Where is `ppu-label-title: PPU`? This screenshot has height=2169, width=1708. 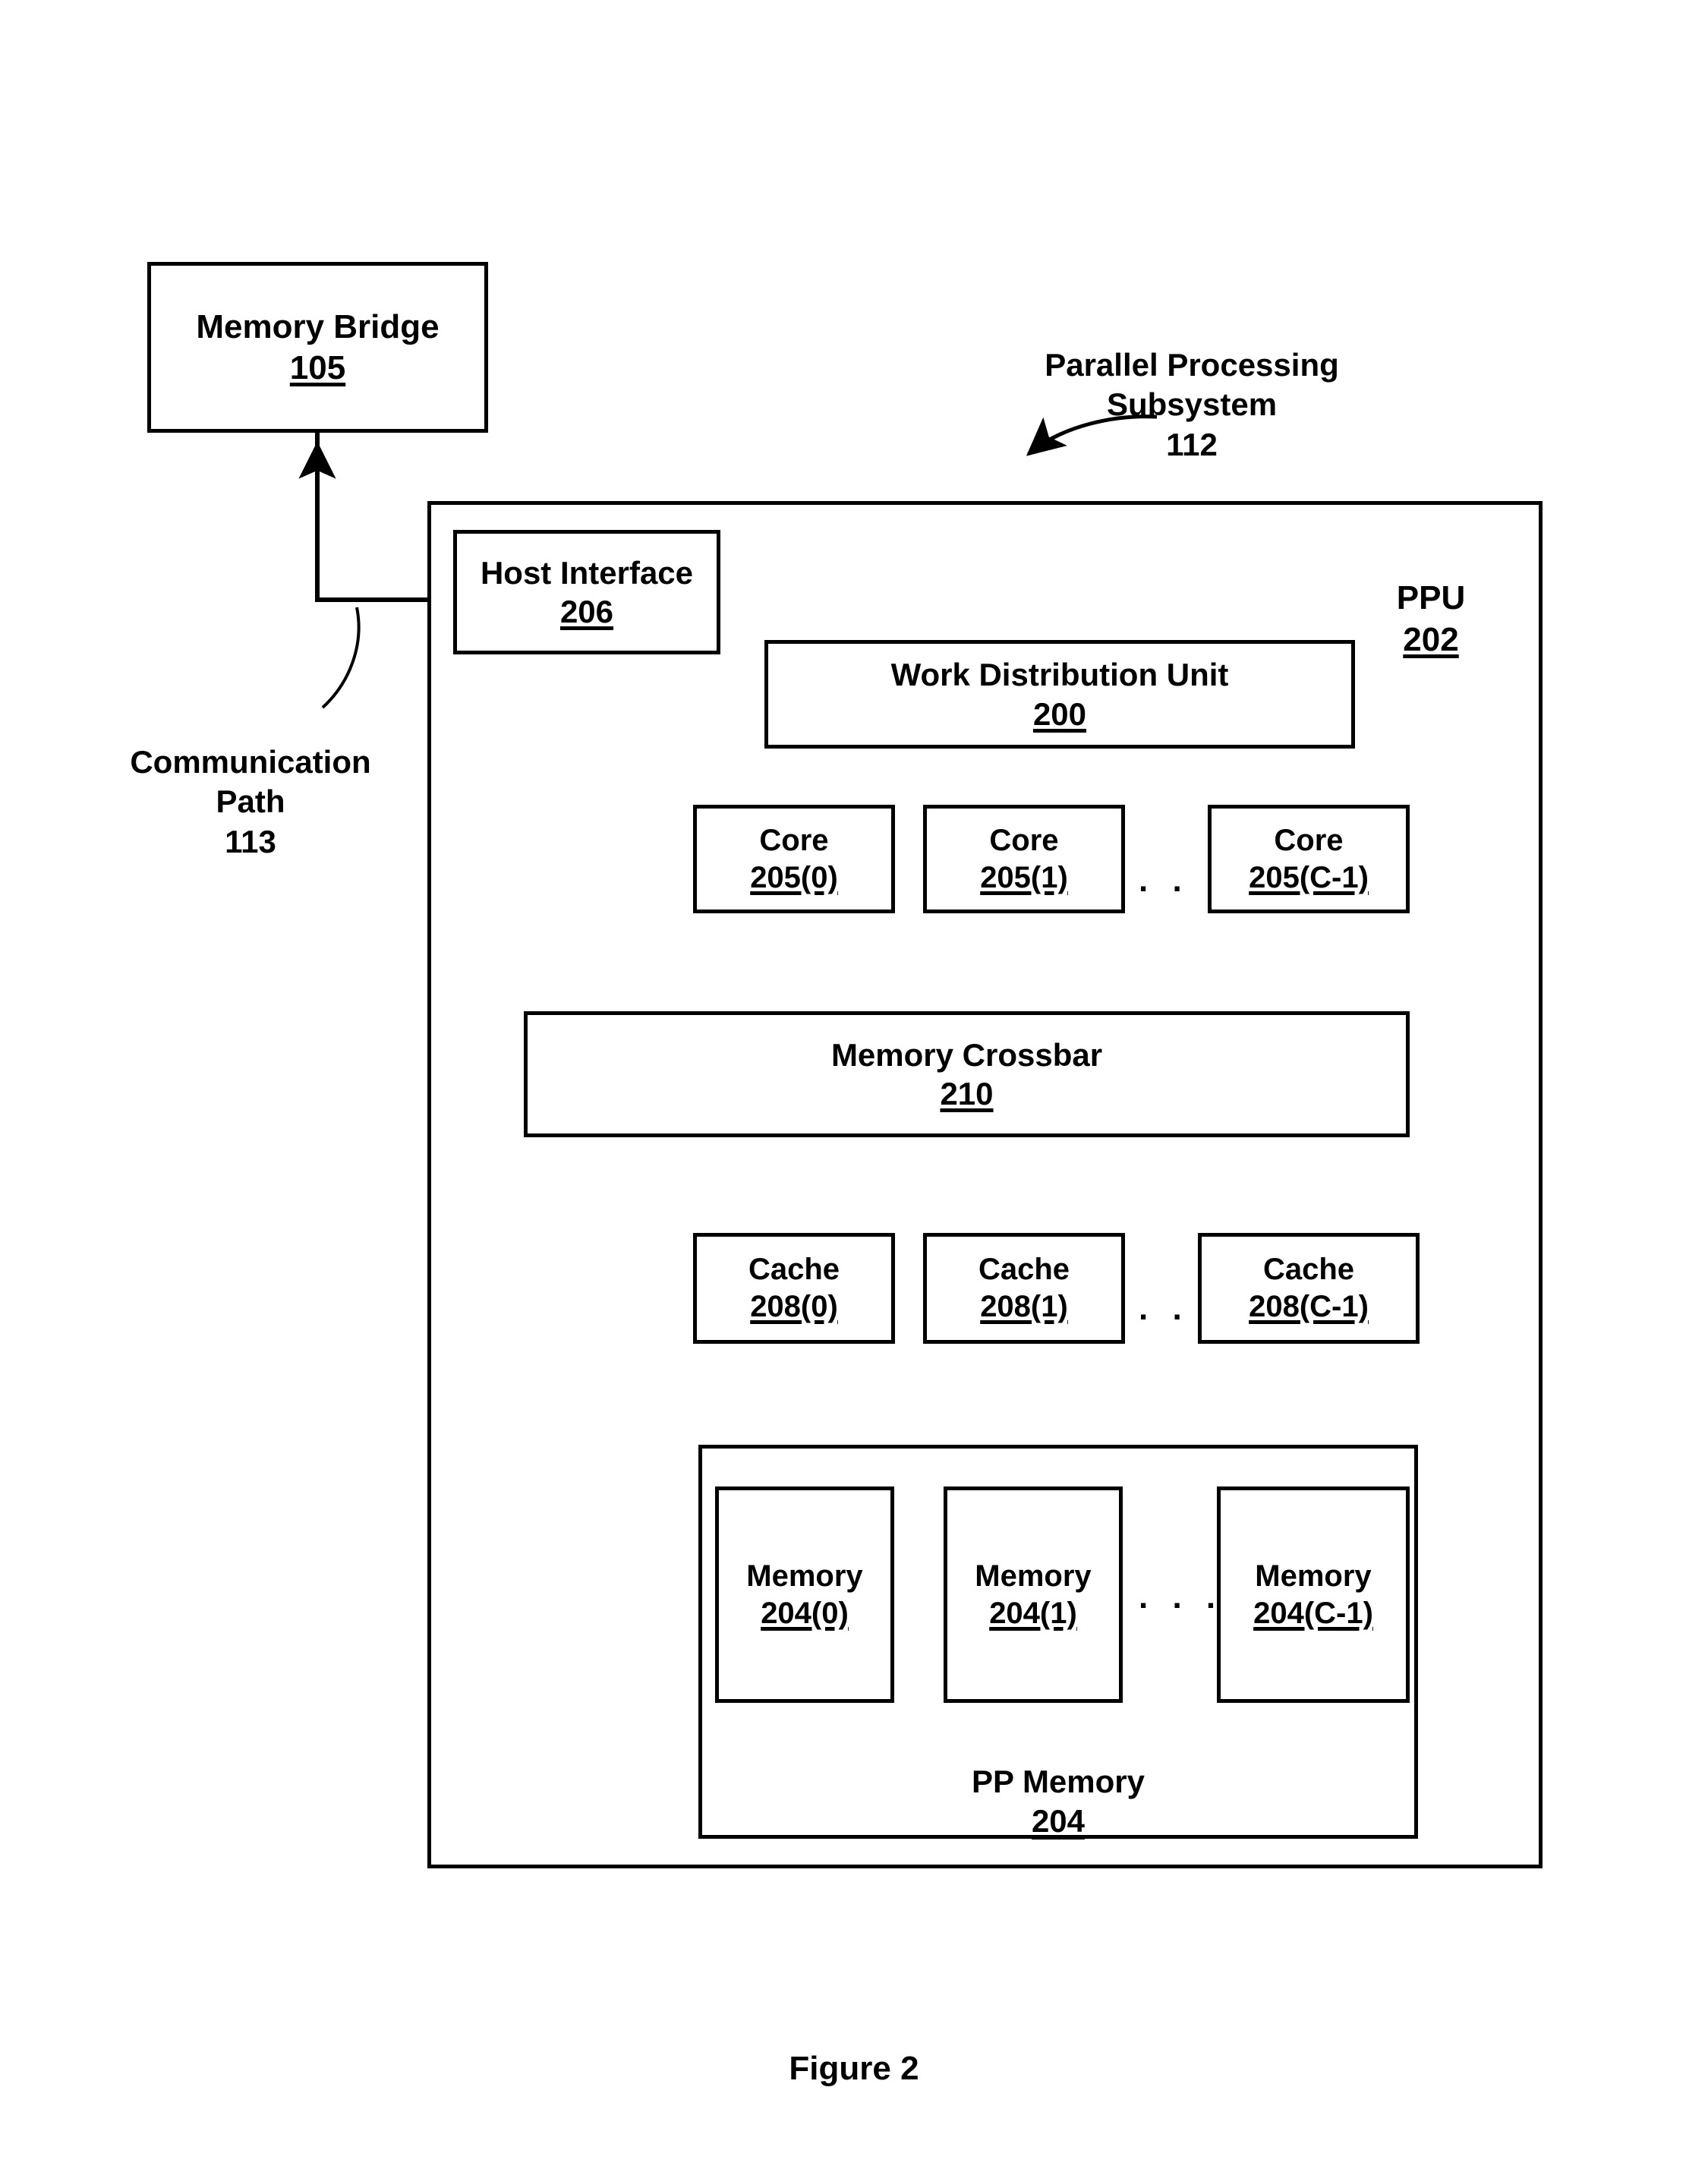
ppu-label-title: PPU is located at coordinates (1431, 597).